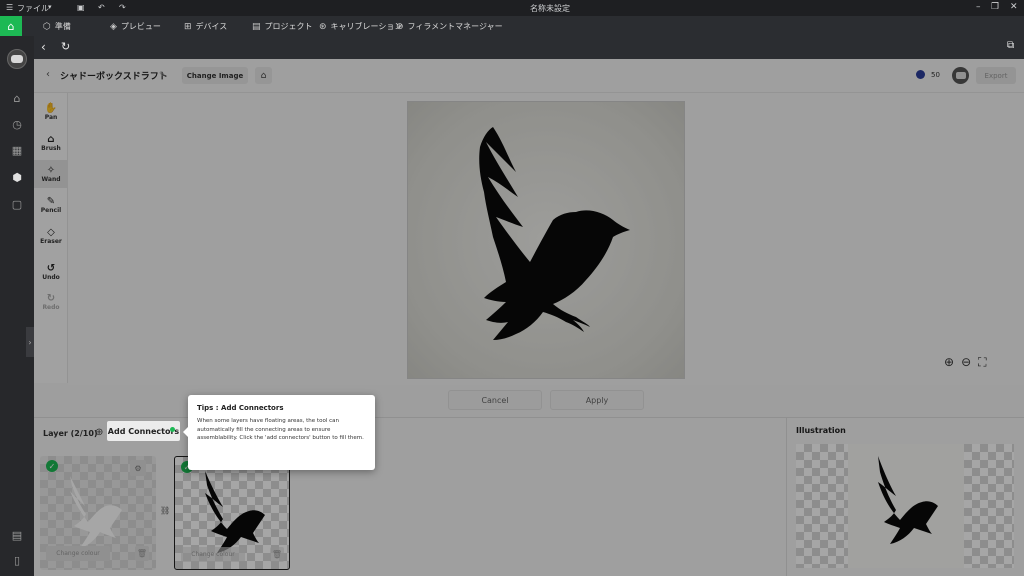 The height and width of the screenshot is (576, 1024). What do you see at coordinates (30, 342) in the screenshot?
I see `sidebar-expand-handle: ›` at bounding box center [30, 342].